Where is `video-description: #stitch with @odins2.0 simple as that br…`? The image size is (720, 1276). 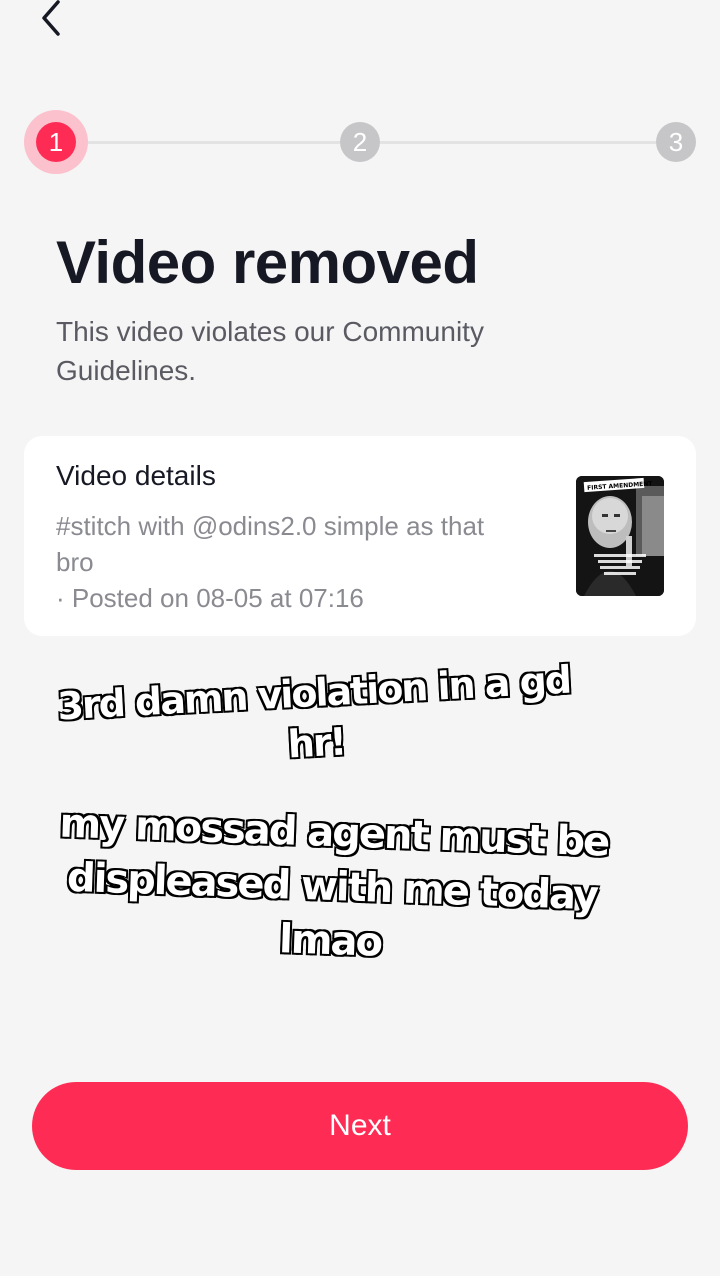
video-description: #stitch with @odins2.0 simple as that br… is located at coordinates (270, 544).